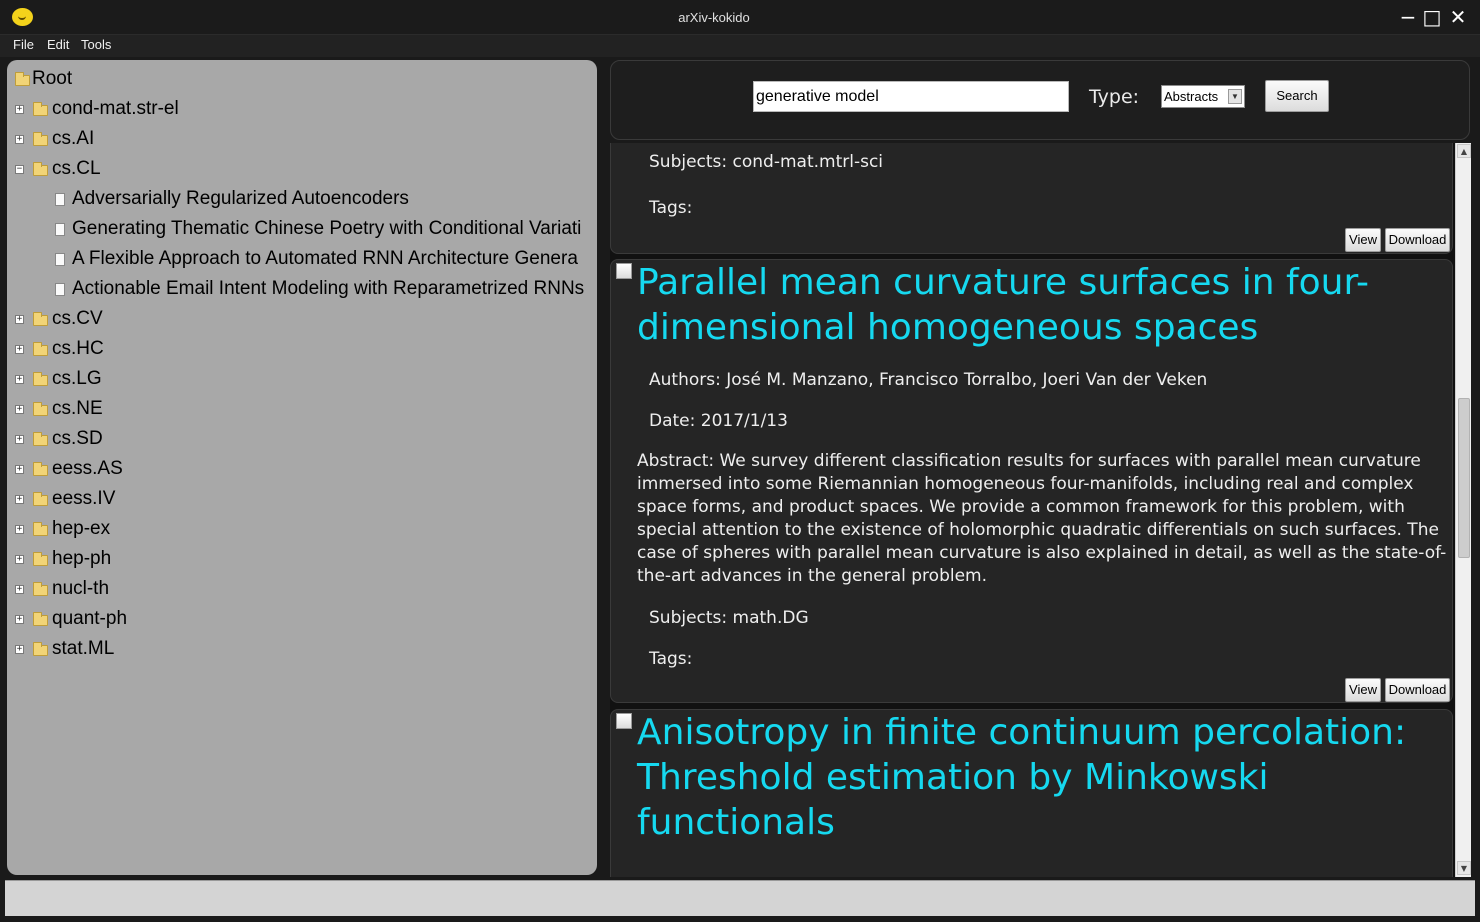 This screenshot has height=922, width=1480. What do you see at coordinates (302, 439) in the screenshot?
I see `tree-category: + cs.SD` at bounding box center [302, 439].